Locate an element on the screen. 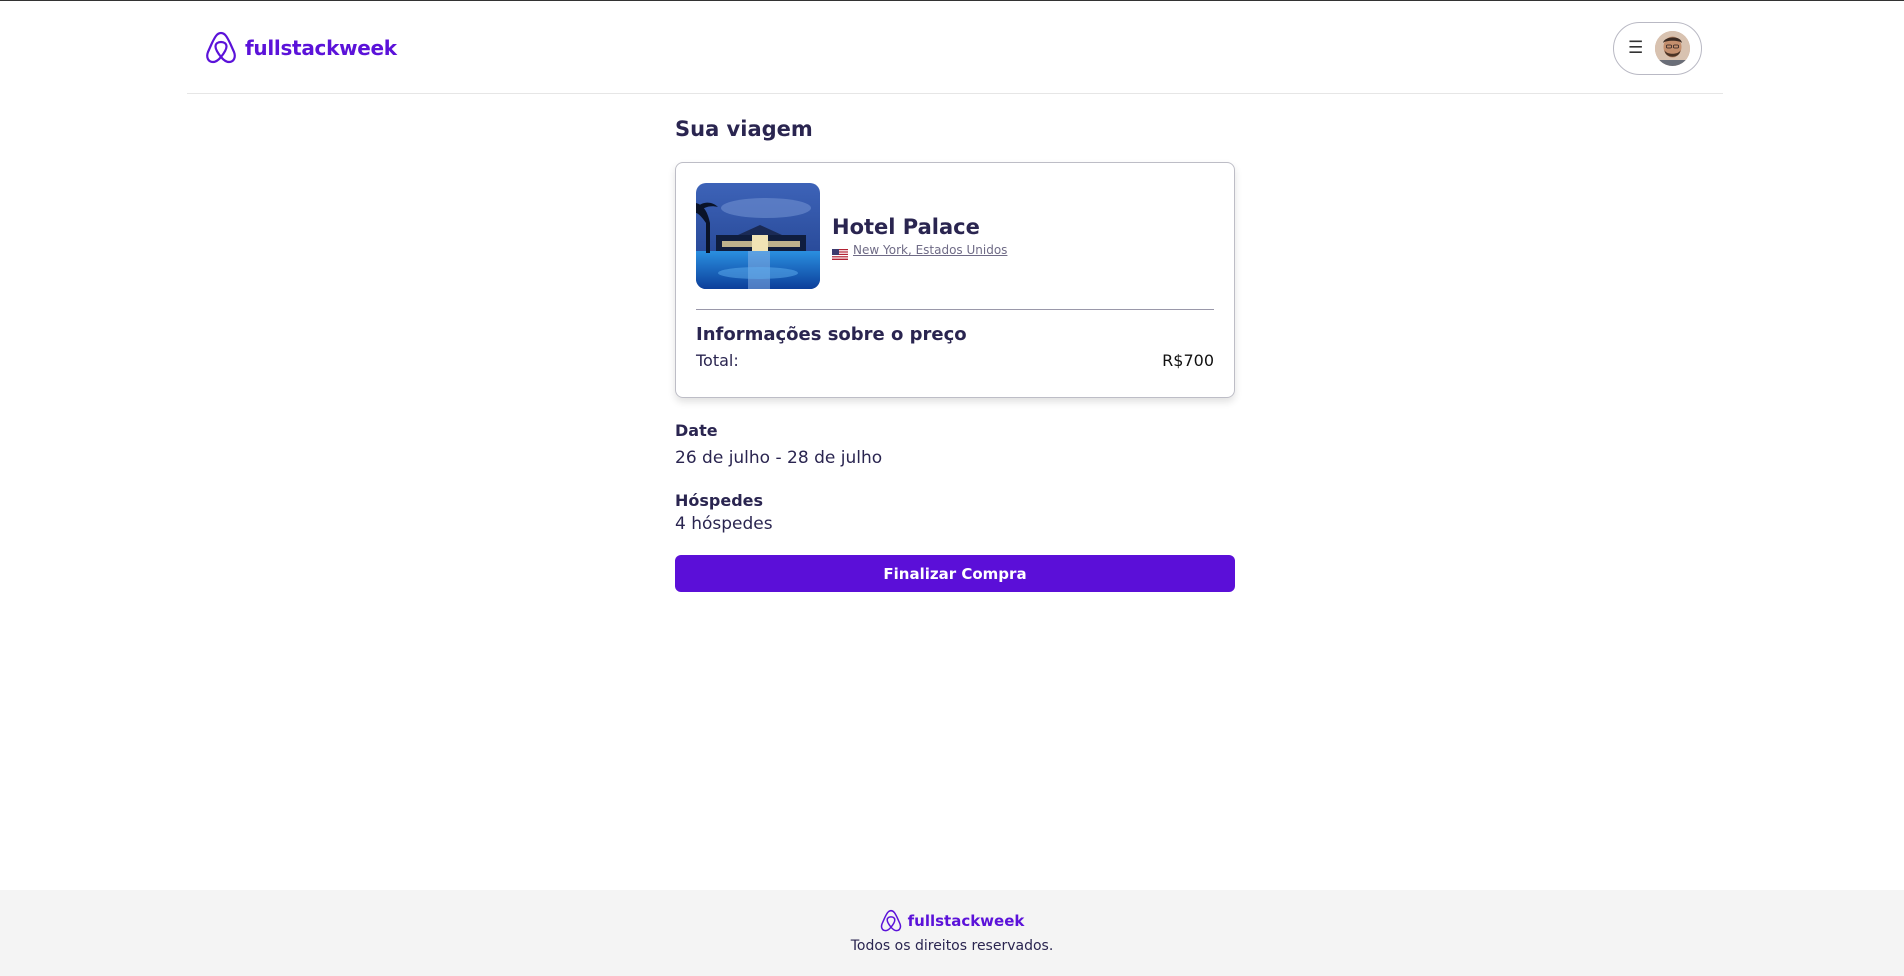 This screenshot has height=976, width=1904. hotel-name: Hotel Palace is located at coordinates (906, 227).